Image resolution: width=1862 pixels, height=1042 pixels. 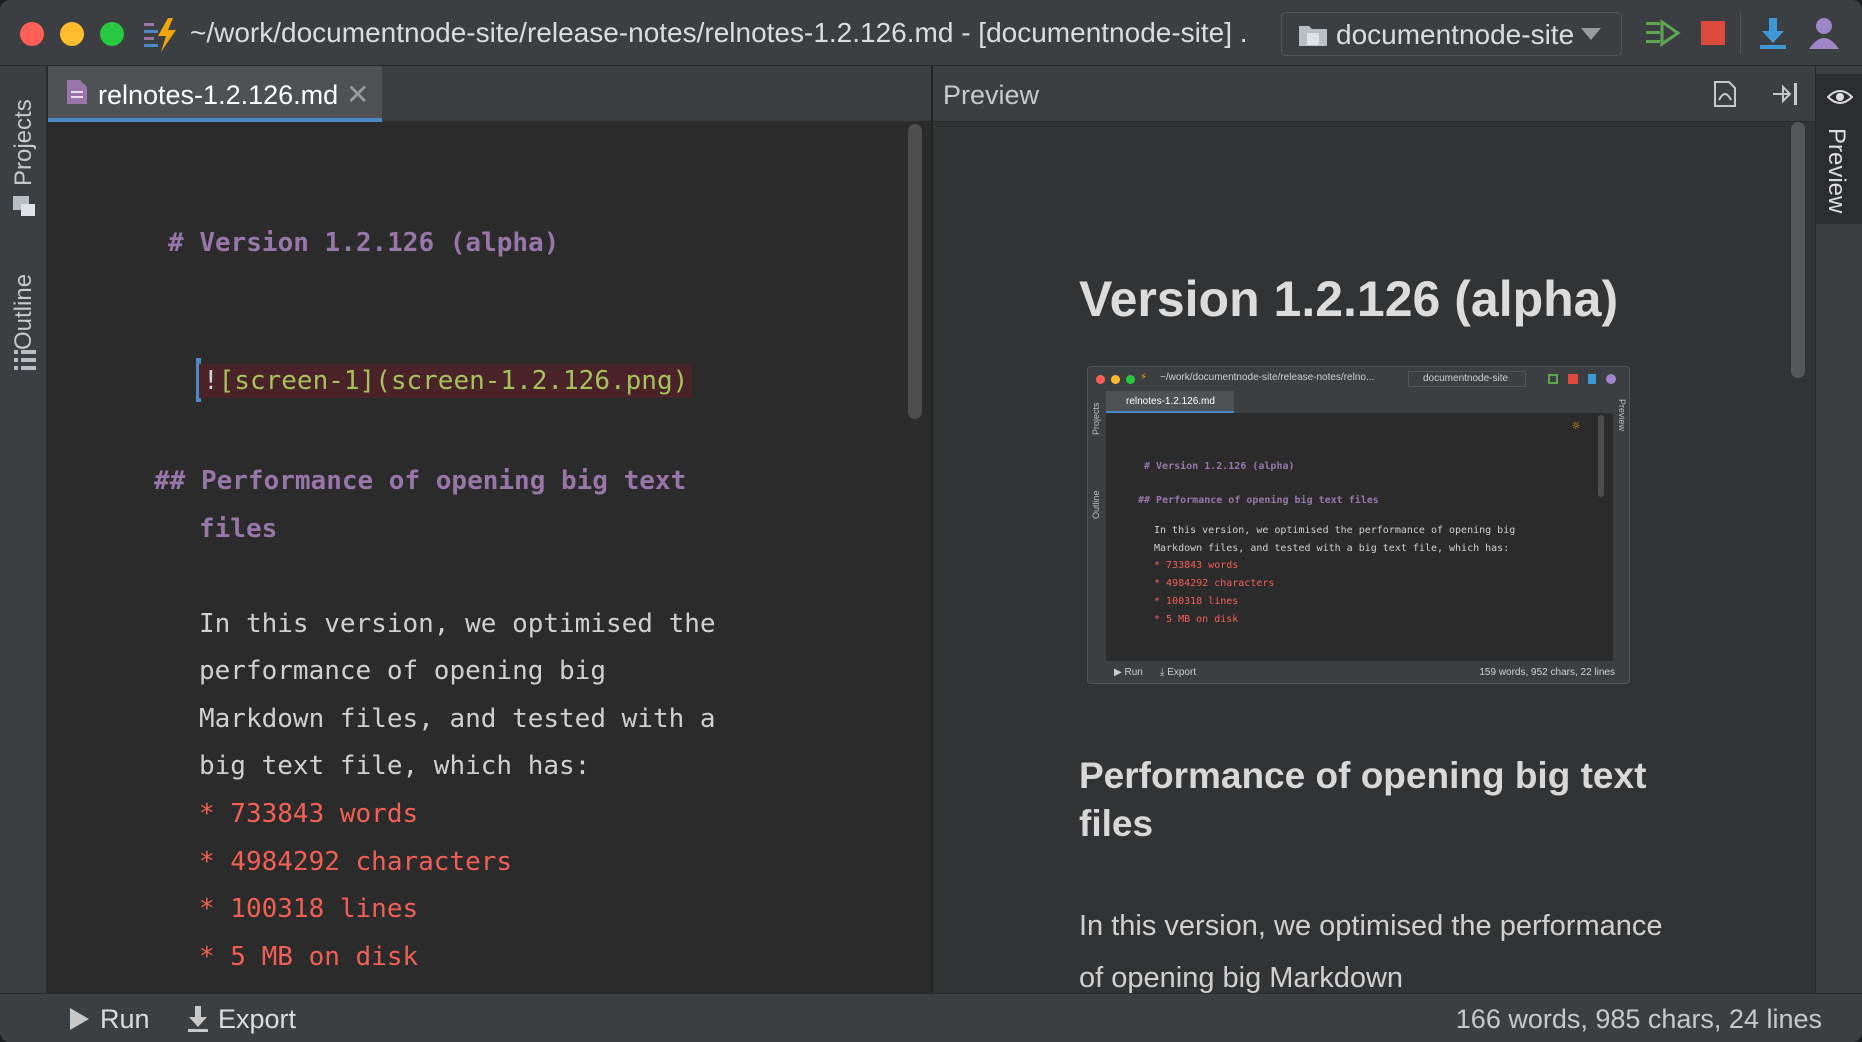 I want to click on project-selector-label: documentnode-site, so click(x=1455, y=34).